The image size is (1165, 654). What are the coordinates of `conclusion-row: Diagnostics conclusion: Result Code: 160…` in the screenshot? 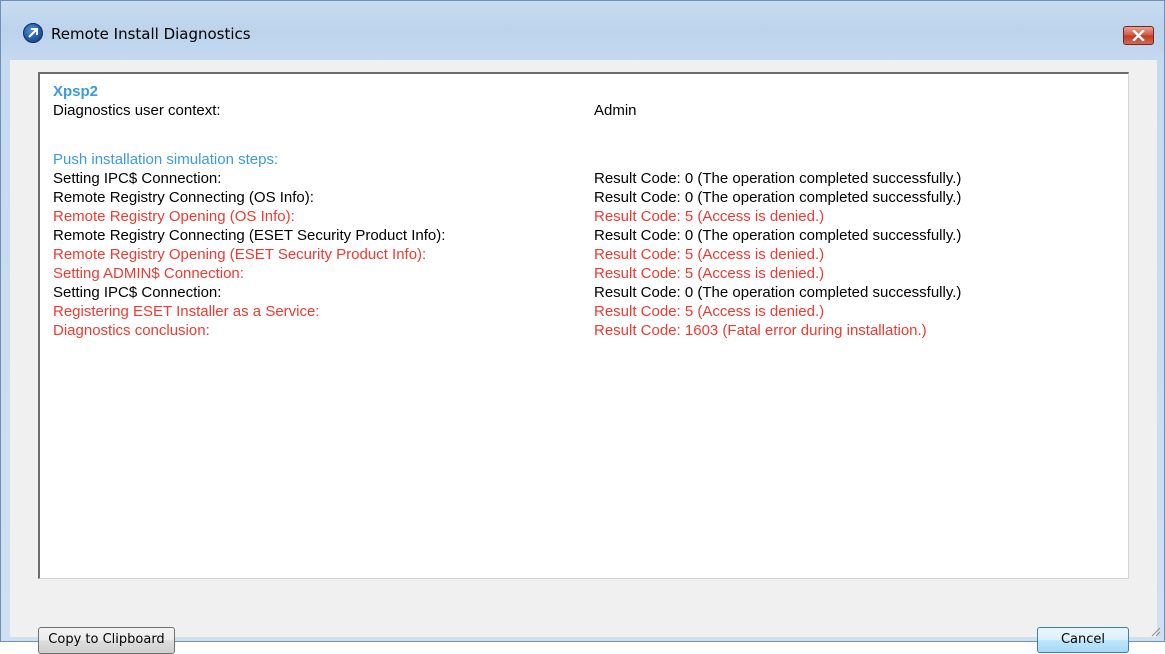 It's located at (588, 330).